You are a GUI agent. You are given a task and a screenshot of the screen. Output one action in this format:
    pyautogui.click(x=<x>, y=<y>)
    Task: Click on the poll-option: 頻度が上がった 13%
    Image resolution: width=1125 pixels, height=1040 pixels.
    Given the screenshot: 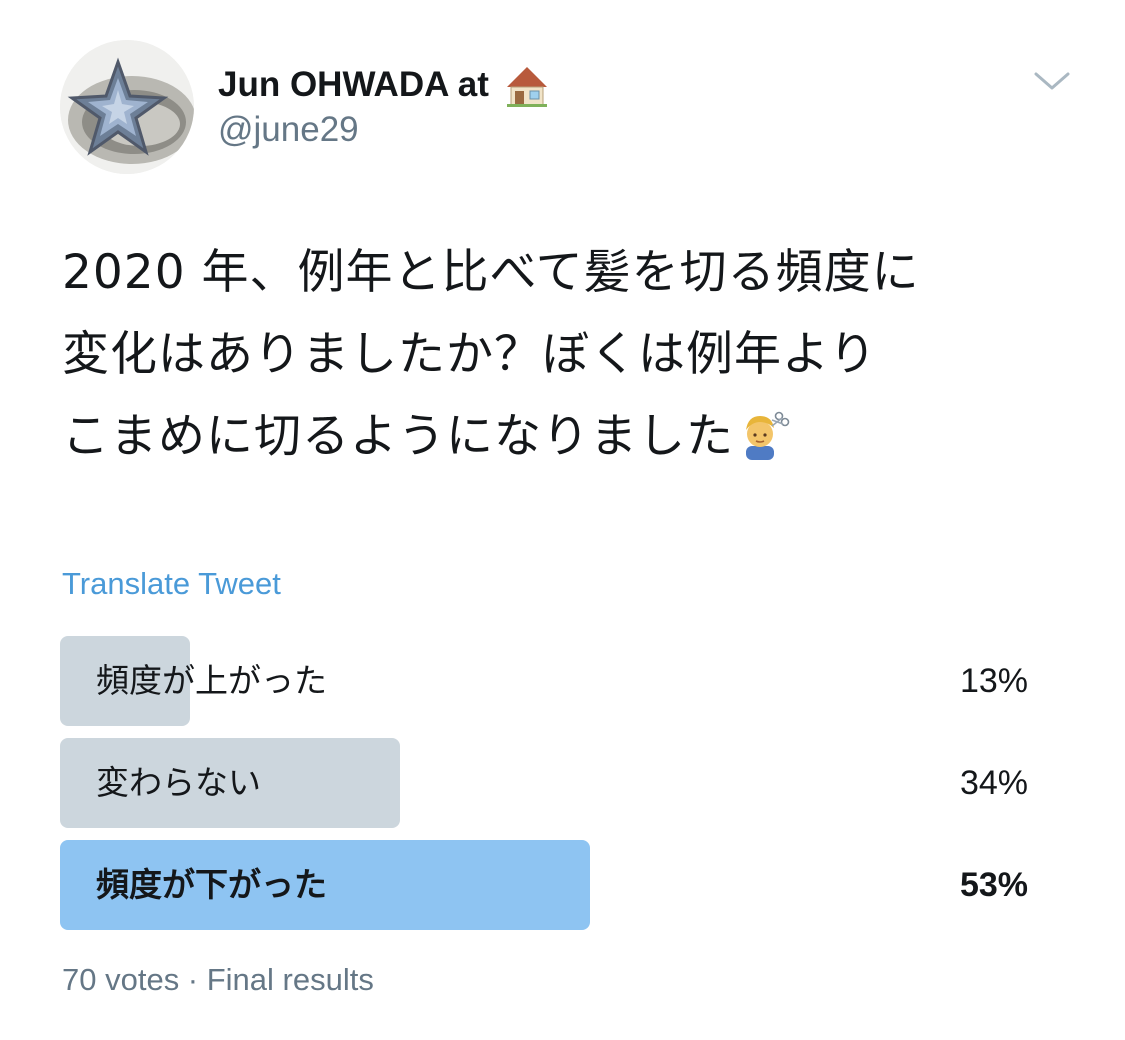 What is the action you would take?
    pyautogui.click(x=550, y=681)
    